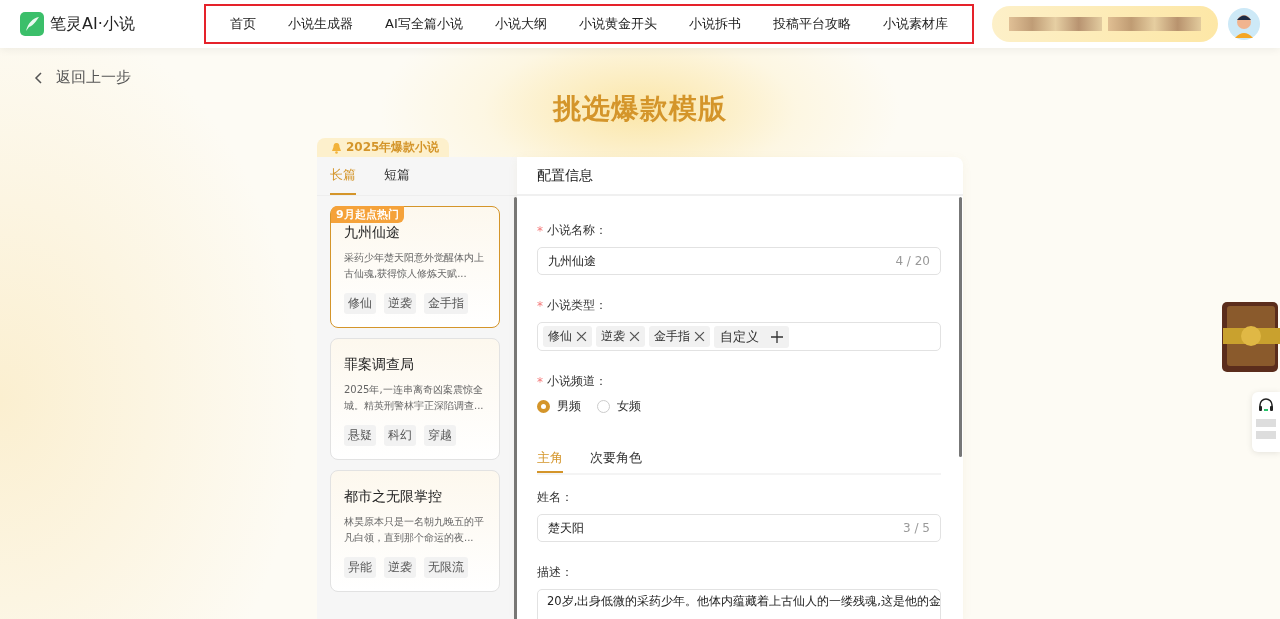  Describe the element at coordinates (619, 406) in the screenshot. I see `channel-radio: 女频` at that location.